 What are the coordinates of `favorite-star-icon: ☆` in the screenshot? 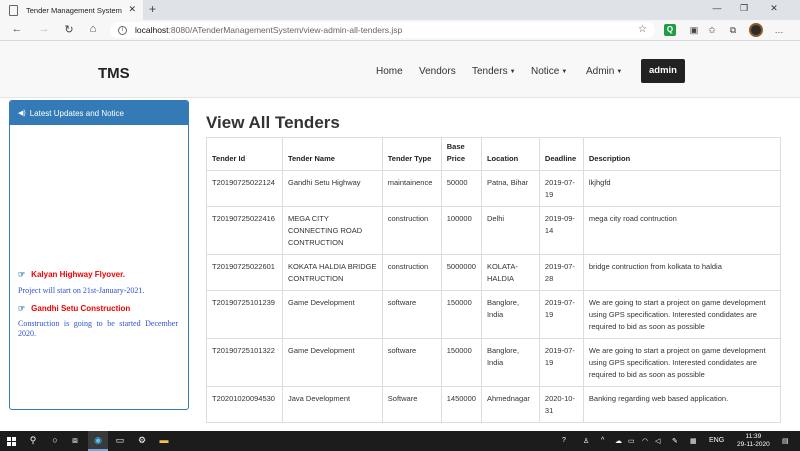 It's located at (642, 29).